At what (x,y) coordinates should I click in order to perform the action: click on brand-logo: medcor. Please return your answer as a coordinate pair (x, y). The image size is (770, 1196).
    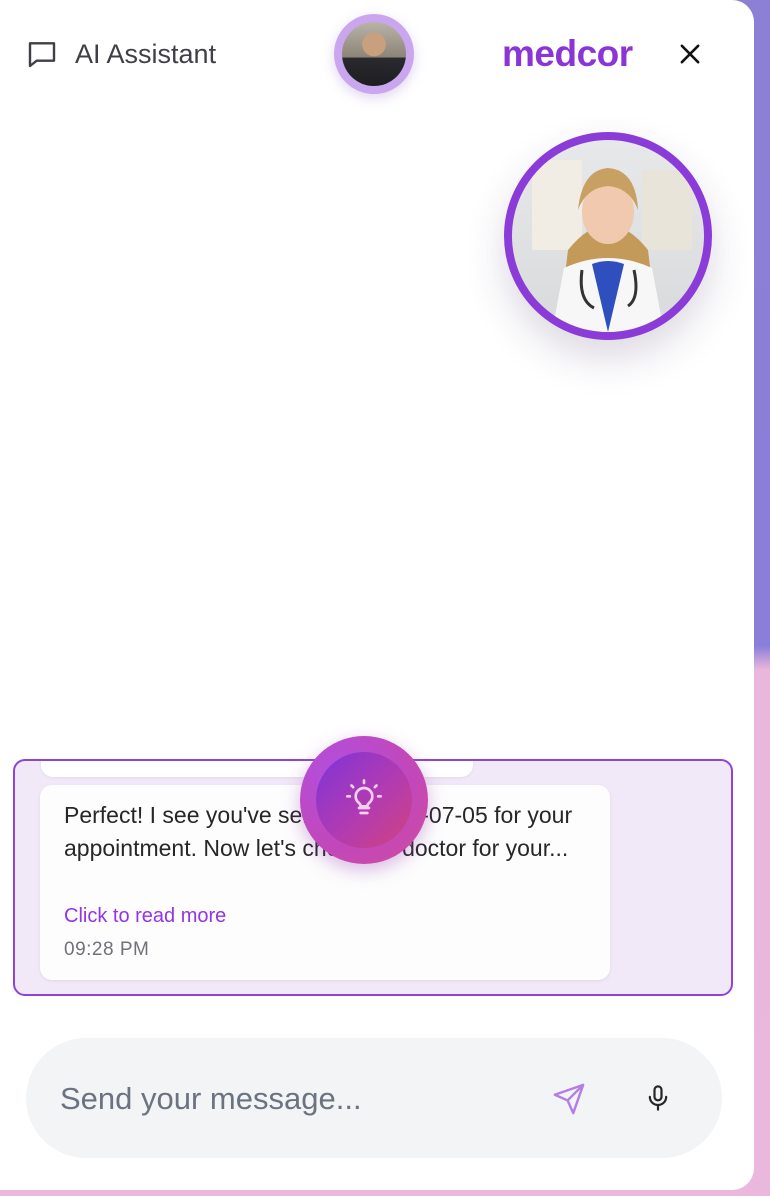
    Looking at the image, I should click on (567, 53).